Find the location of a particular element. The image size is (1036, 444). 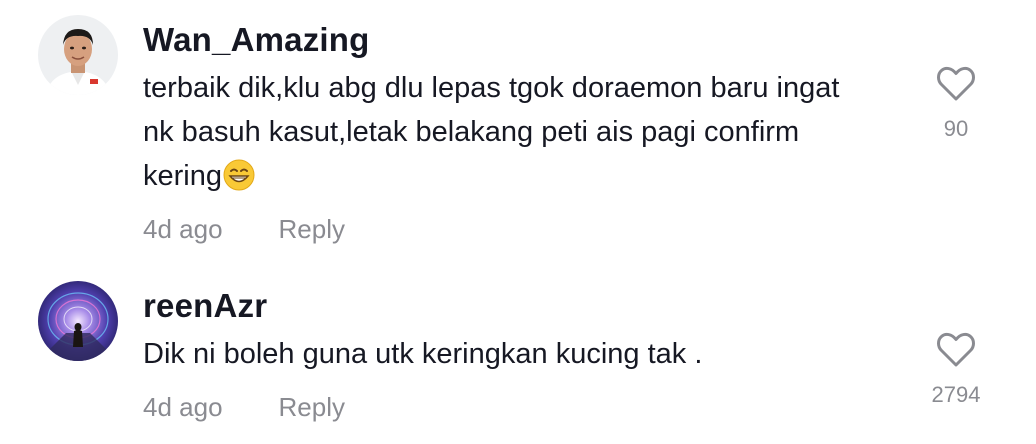

like-control: 90 is located at coordinates (956, 104).